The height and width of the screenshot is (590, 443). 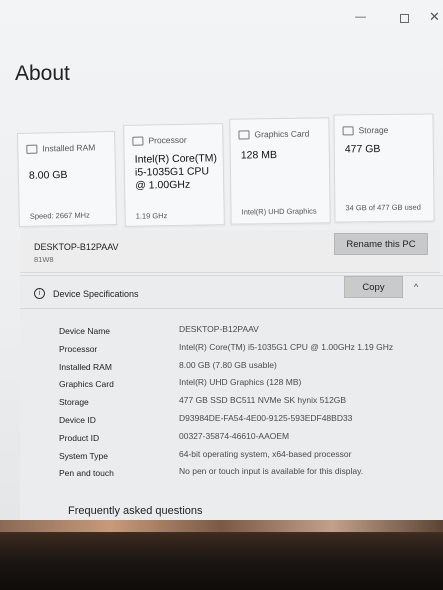 I want to click on spec-label: Graphics Card, so click(x=86, y=384).